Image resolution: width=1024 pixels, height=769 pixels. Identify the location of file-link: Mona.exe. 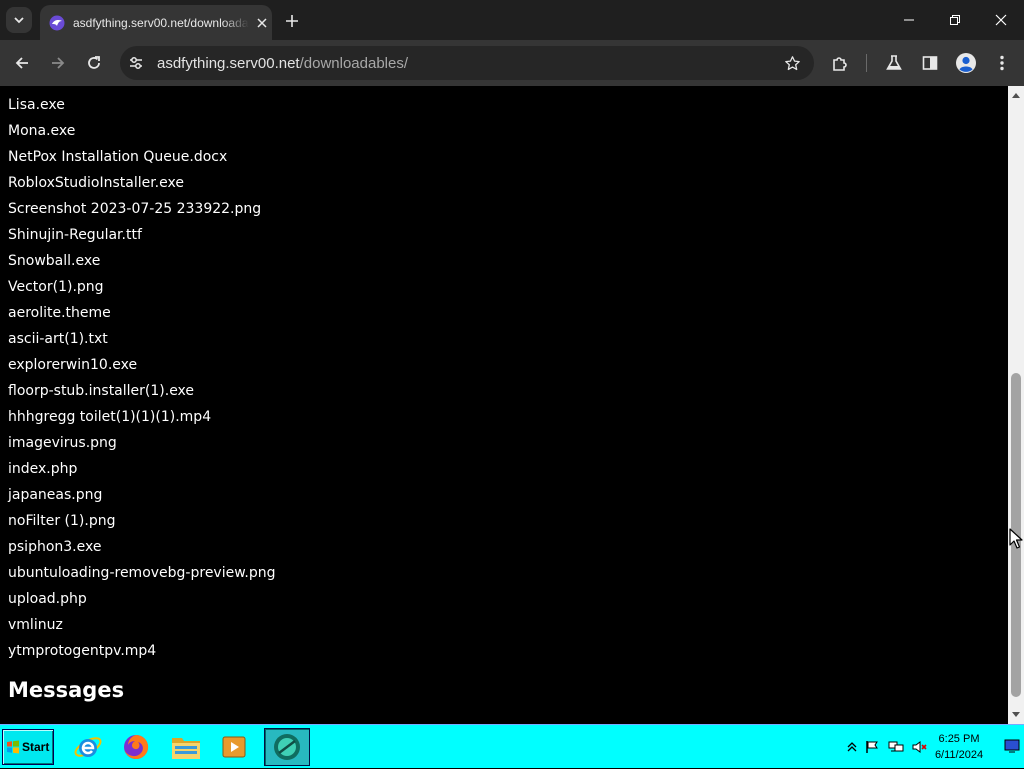
(141, 135).